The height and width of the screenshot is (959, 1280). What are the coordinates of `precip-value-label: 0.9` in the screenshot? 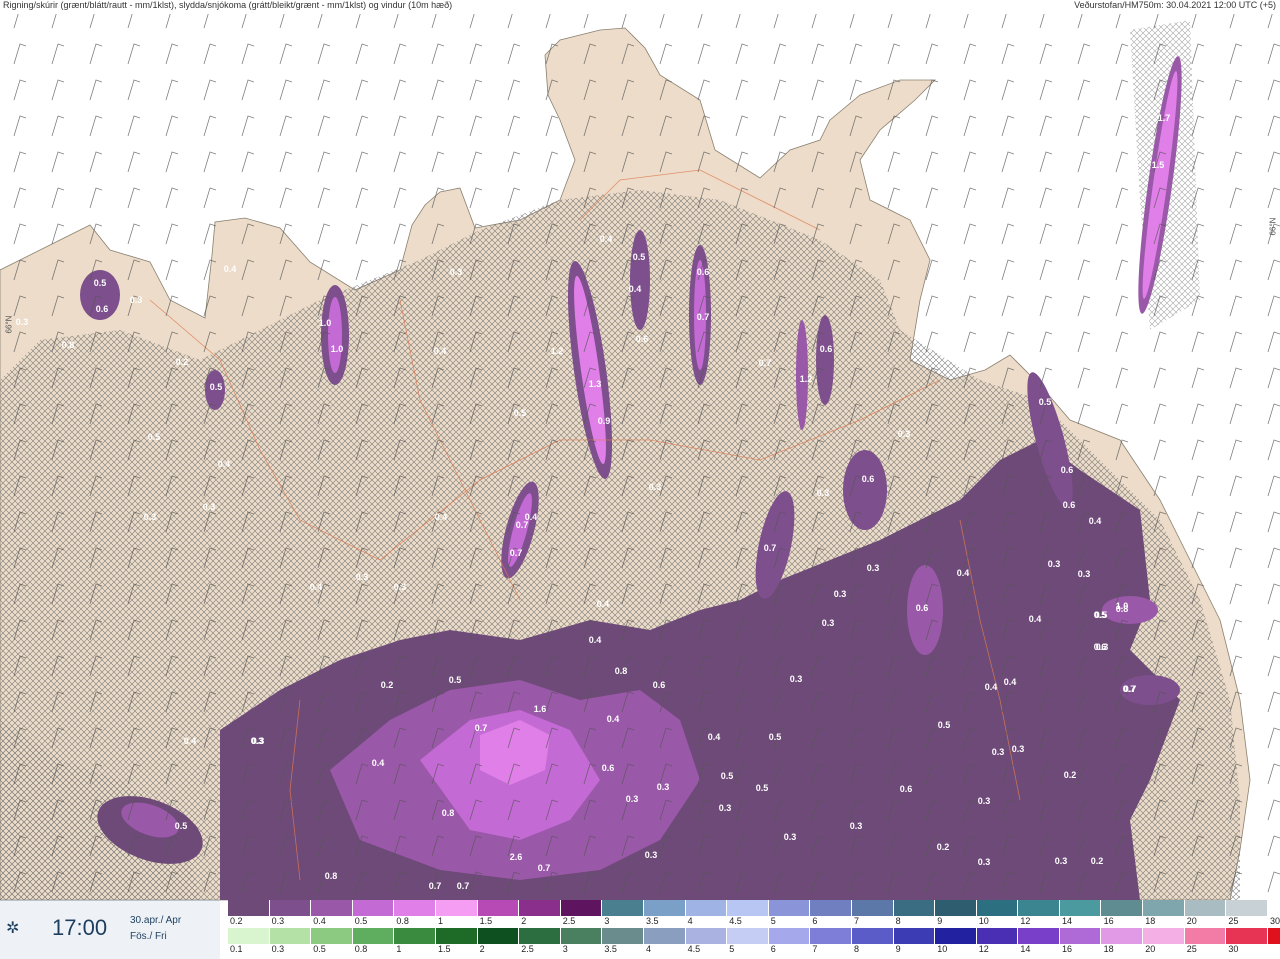 It's located at (604, 421).